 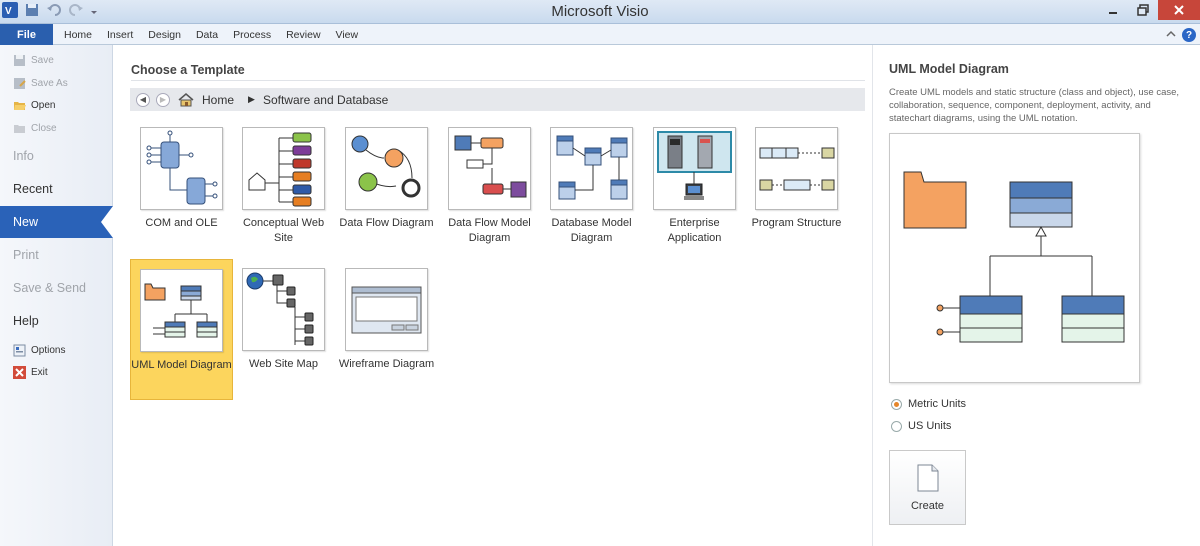 What do you see at coordinates (33, 189) in the screenshot?
I see `backstage-recent: Recent` at bounding box center [33, 189].